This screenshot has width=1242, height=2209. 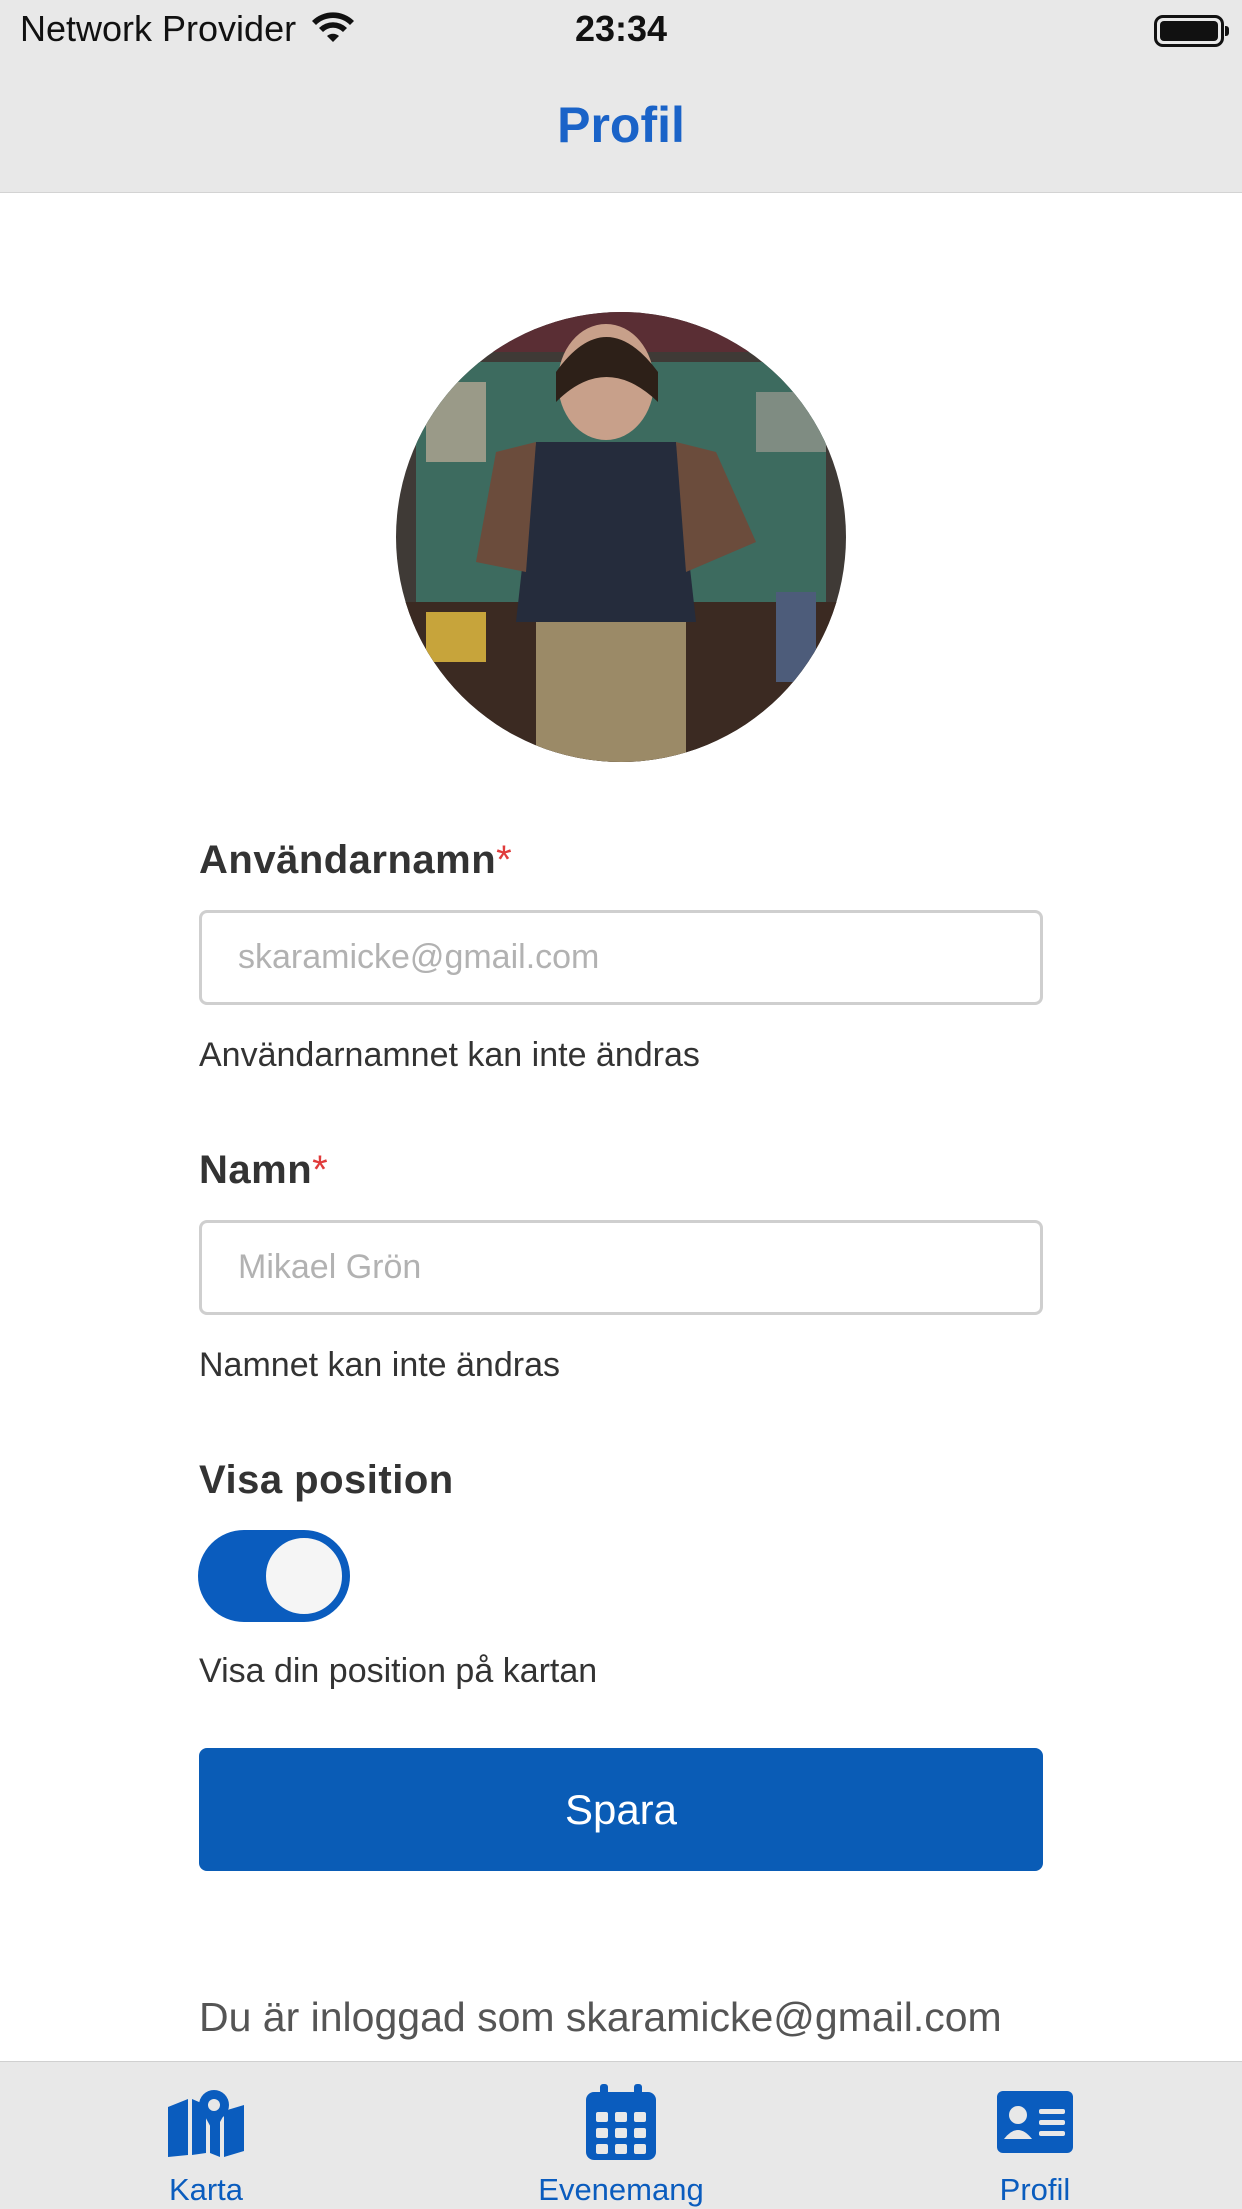 What do you see at coordinates (304, 1576) in the screenshot?
I see `toggle-knob` at bounding box center [304, 1576].